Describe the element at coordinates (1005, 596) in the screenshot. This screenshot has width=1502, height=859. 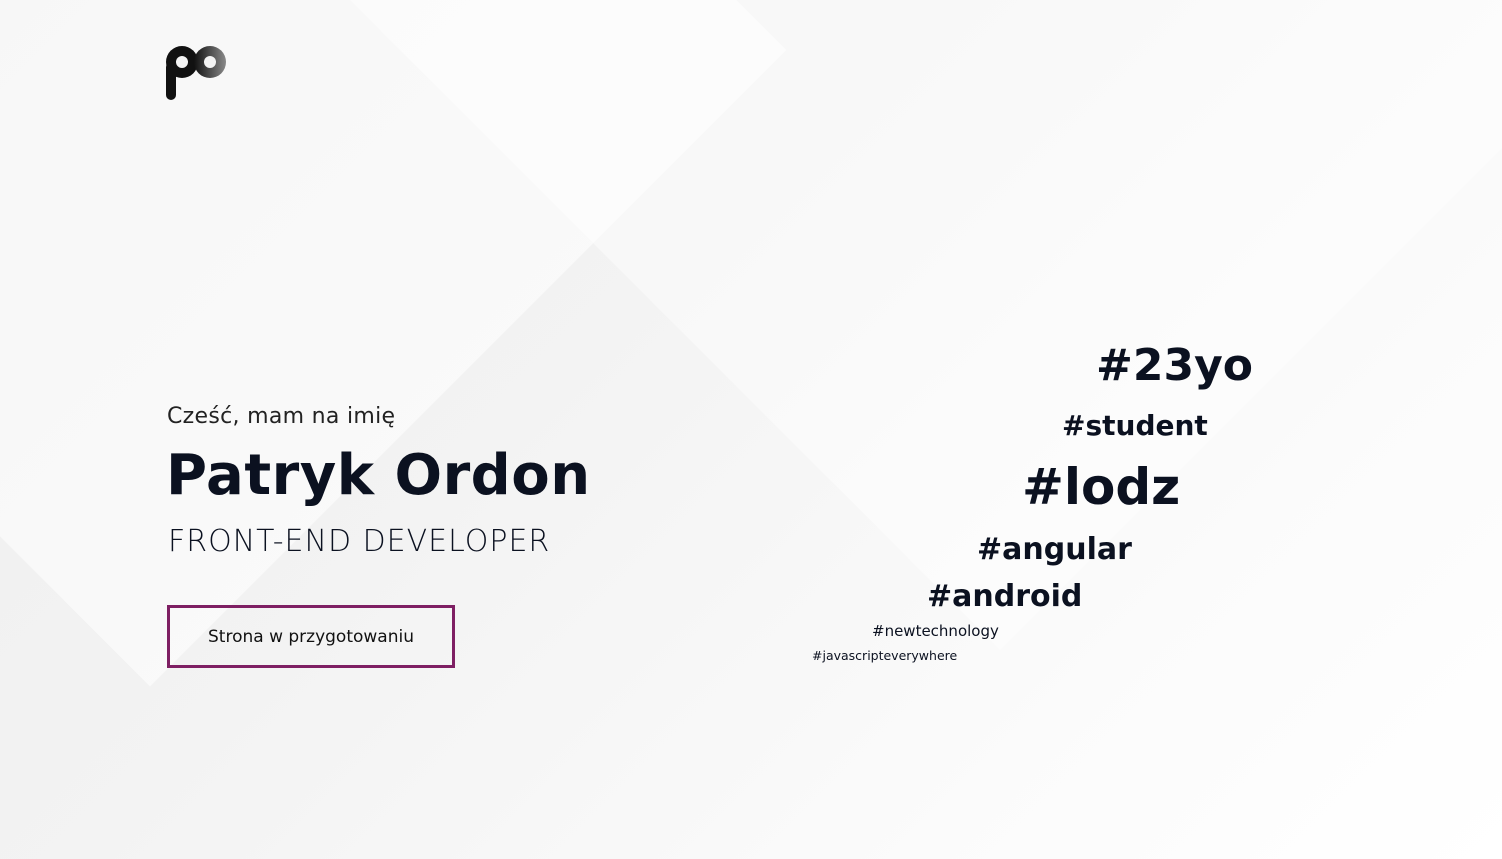
I see `tag-android: #android` at that location.